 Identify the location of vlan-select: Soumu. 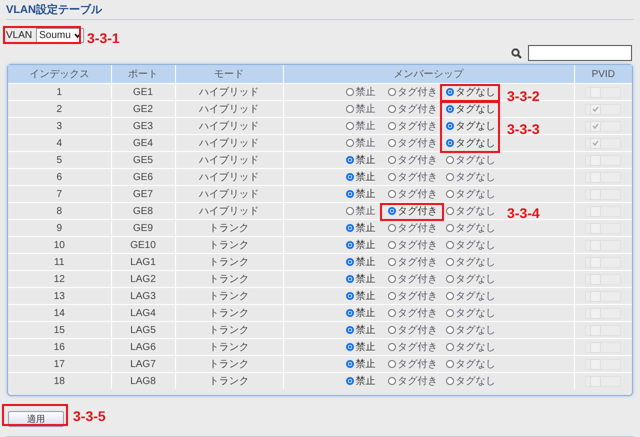
(60, 35).